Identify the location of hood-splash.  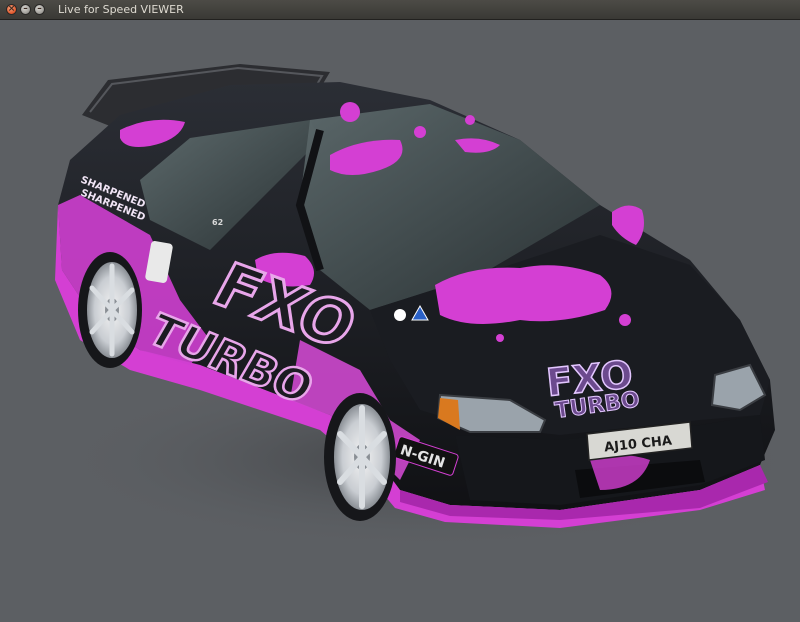
(523, 294).